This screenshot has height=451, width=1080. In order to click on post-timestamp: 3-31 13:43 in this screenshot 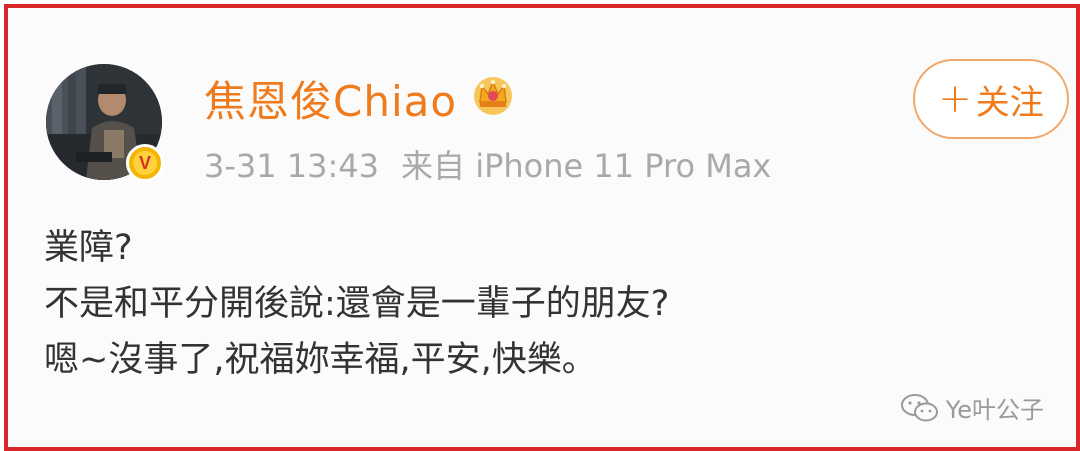, I will do `click(292, 166)`.